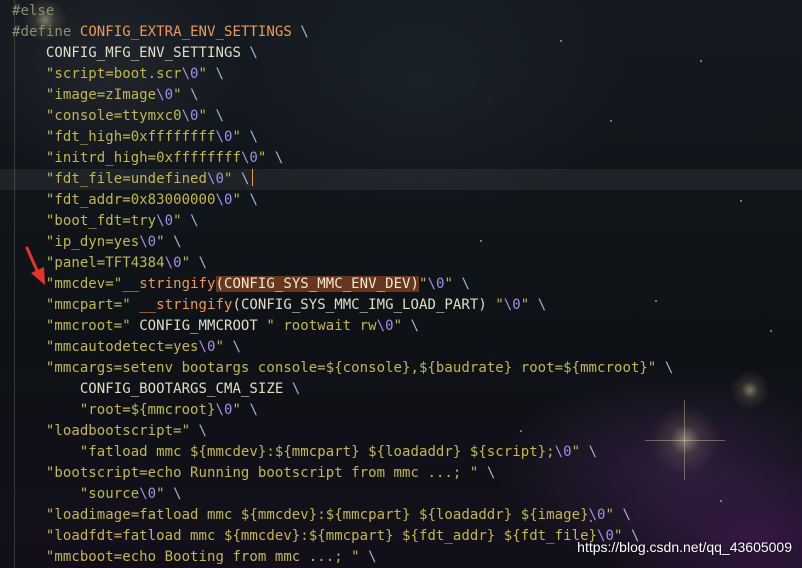 This screenshot has height=568, width=802. Describe the element at coordinates (750, 390) in the screenshot. I see `background-sparkle` at that location.